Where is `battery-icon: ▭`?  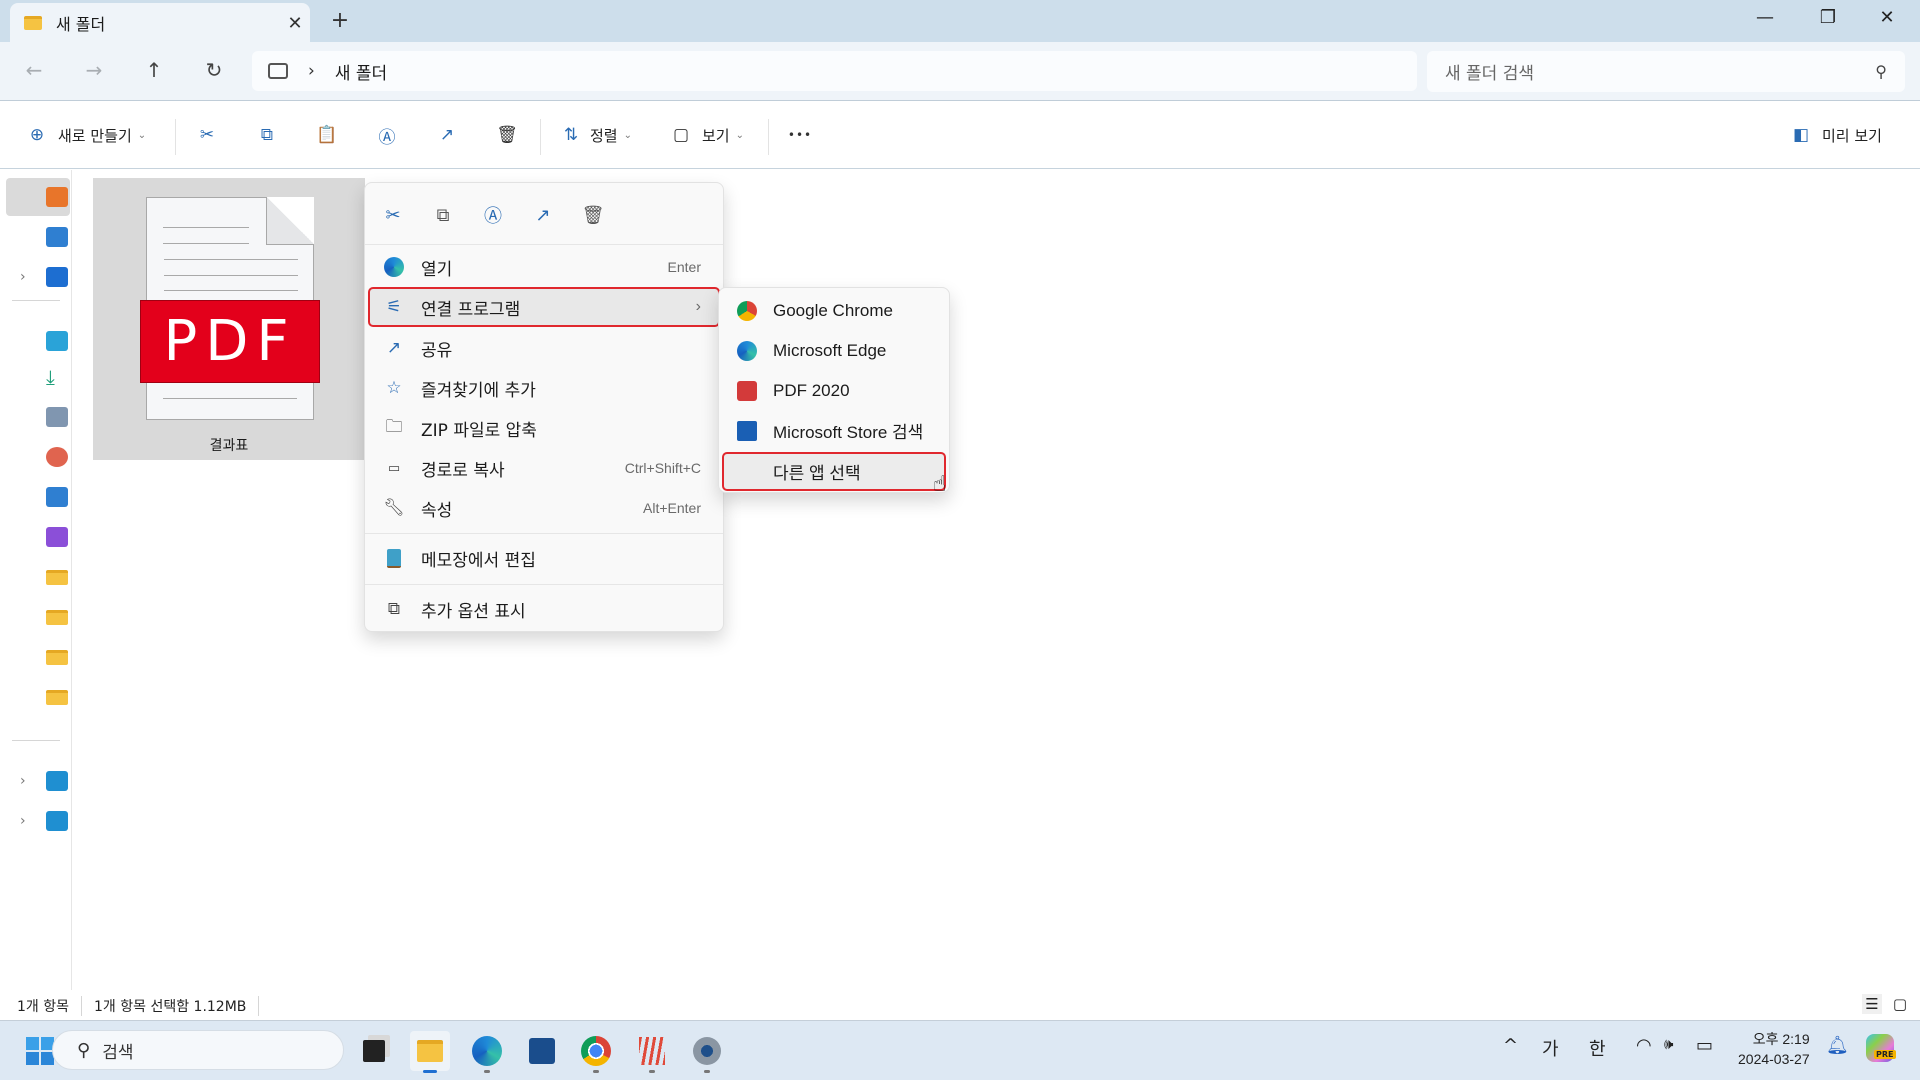 battery-icon: ▭ is located at coordinates (1704, 1045).